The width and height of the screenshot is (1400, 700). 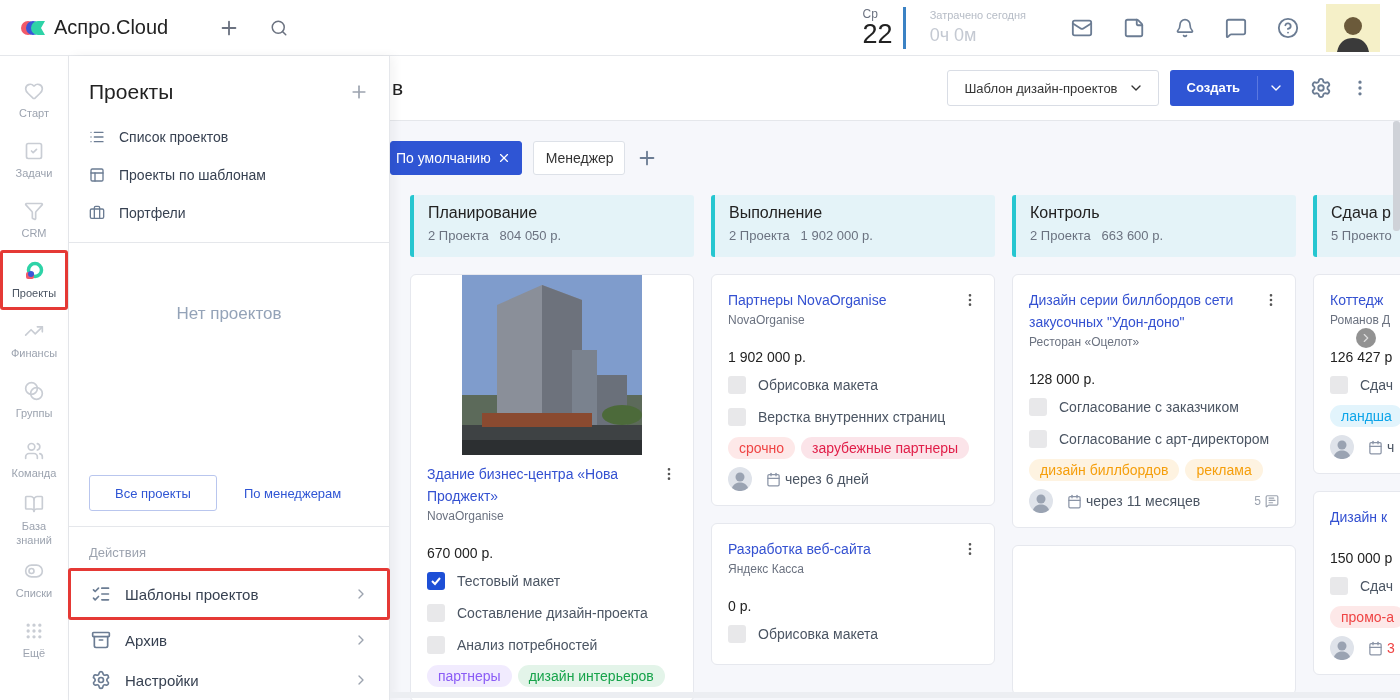 What do you see at coordinates (1231, 88) in the screenshot?
I see `create-button: Создать` at bounding box center [1231, 88].